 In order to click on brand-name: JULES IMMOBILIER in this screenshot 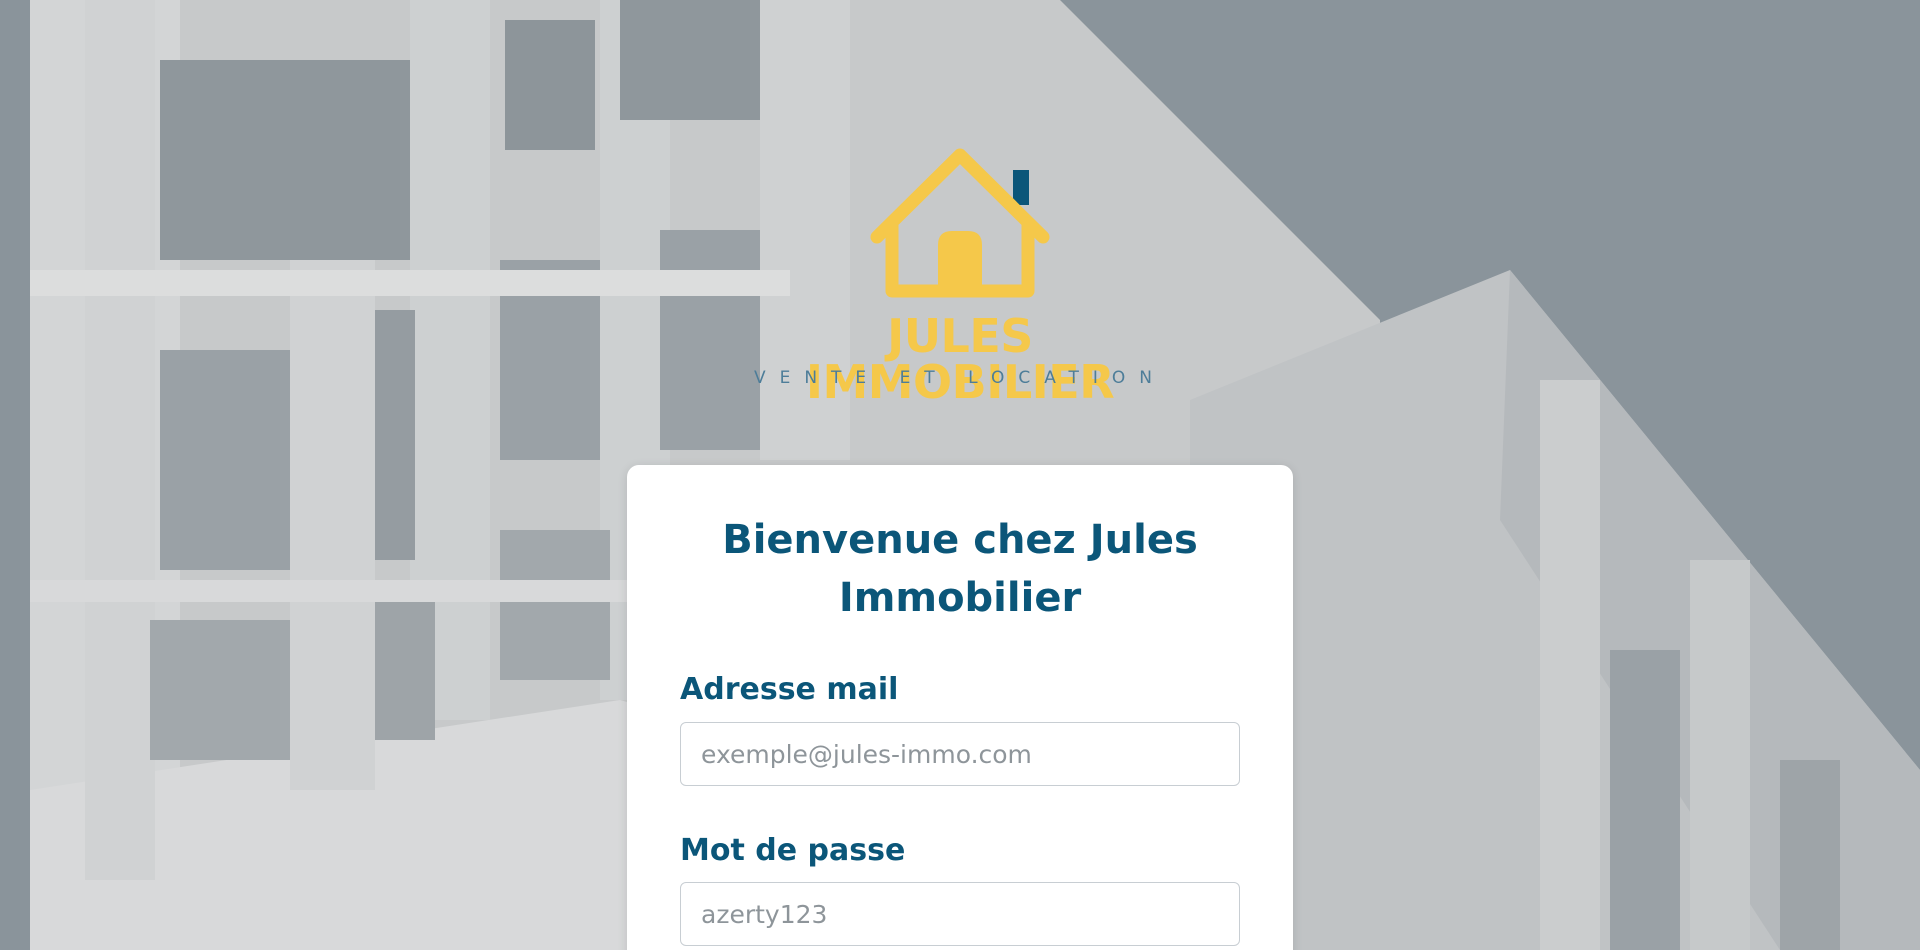, I will do `click(960, 359)`.